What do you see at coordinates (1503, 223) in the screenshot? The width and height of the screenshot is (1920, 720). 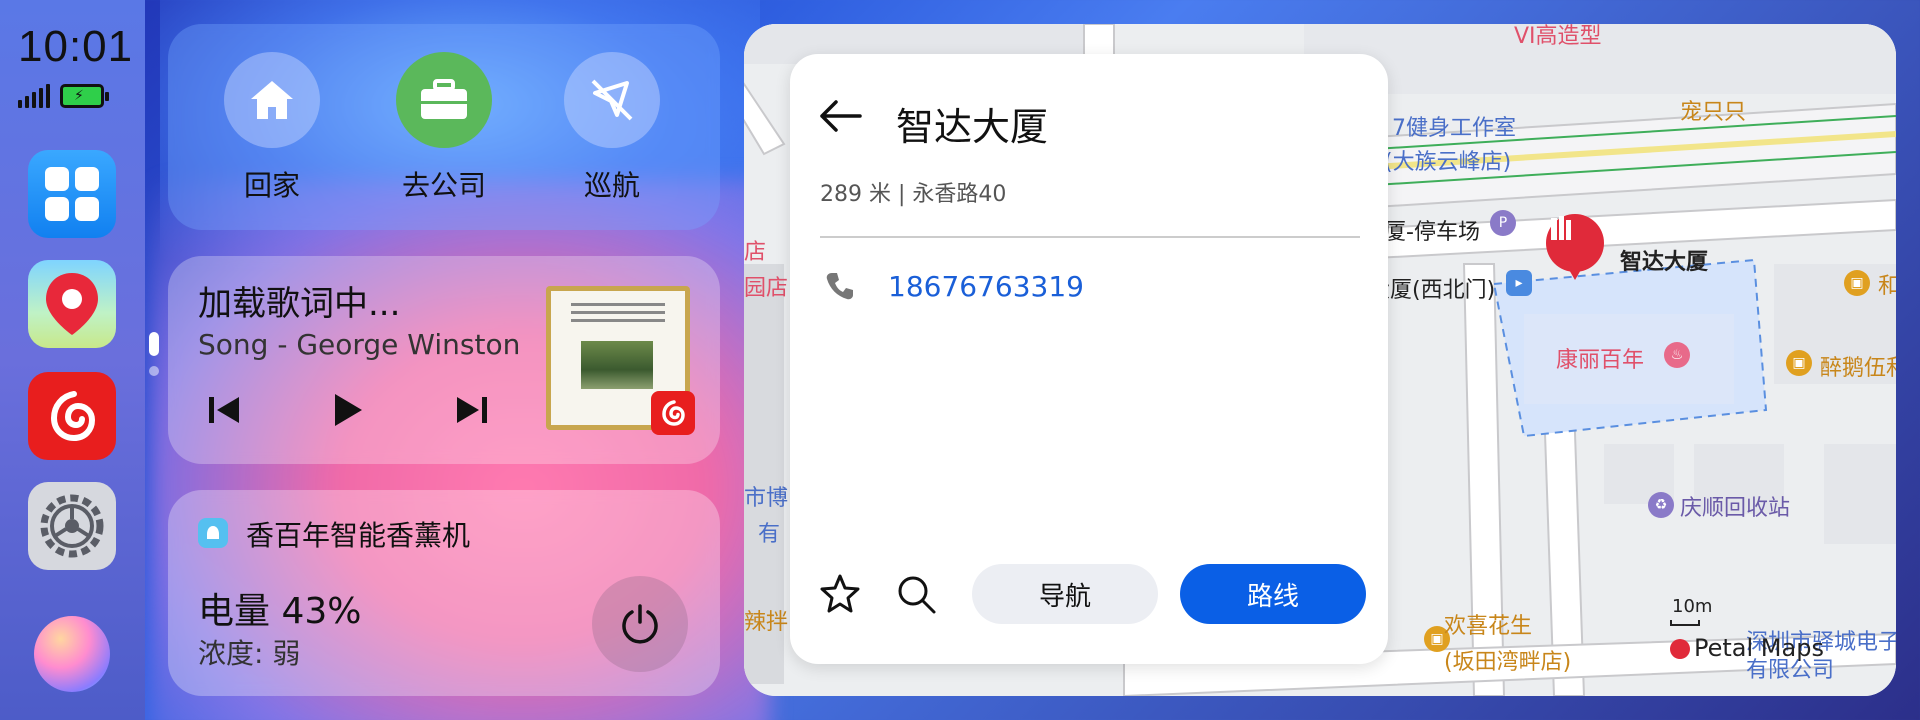 I see `parking-icon: P` at bounding box center [1503, 223].